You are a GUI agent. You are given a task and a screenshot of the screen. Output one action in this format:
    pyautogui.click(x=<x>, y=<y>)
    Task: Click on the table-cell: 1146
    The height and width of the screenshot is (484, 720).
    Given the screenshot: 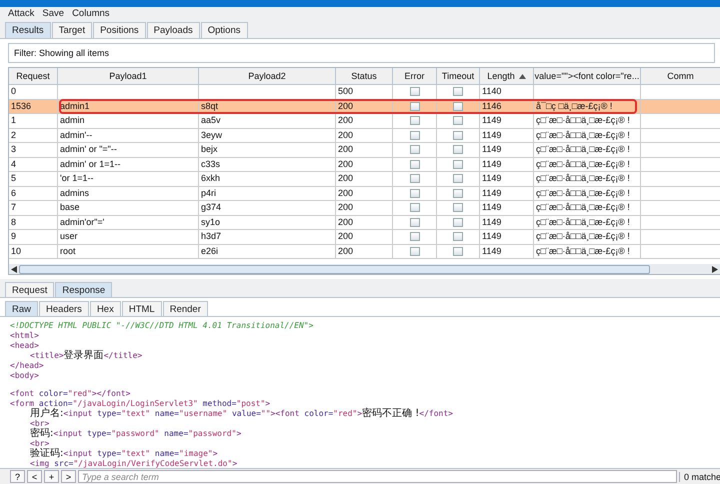 What is the action you would take?
    pyautogui.click(x=492, y=105)
    